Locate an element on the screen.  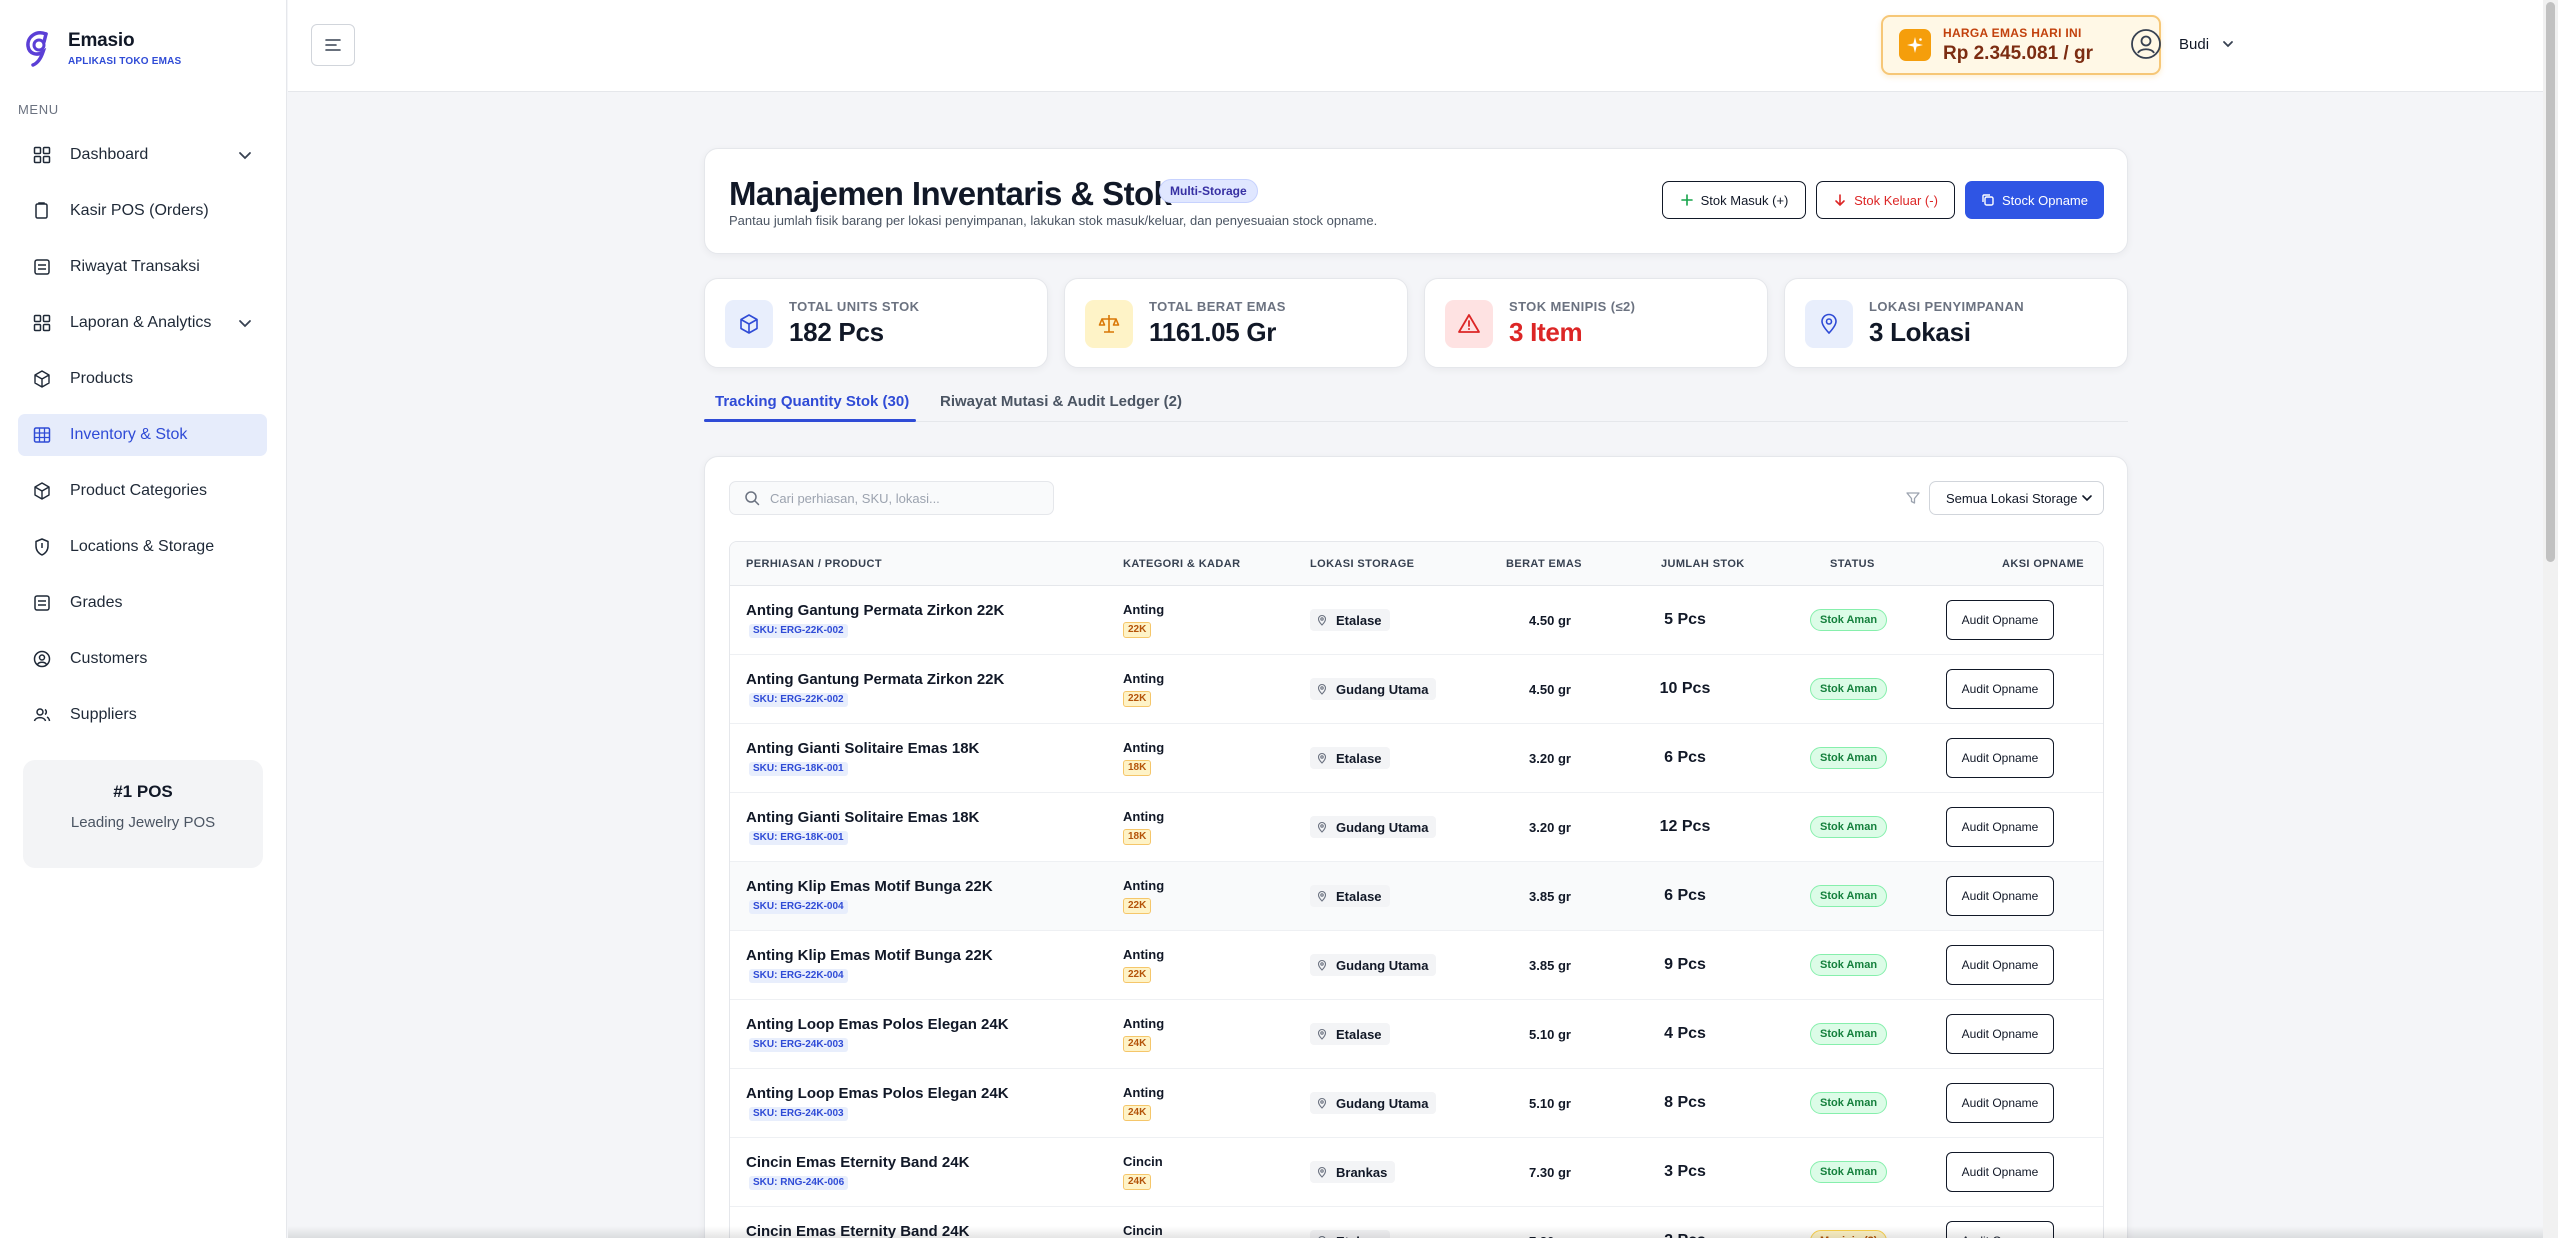
sidebar-item-kasir-pos-orders: Kasir POS (Orders) is located at coordinates (142, 211).